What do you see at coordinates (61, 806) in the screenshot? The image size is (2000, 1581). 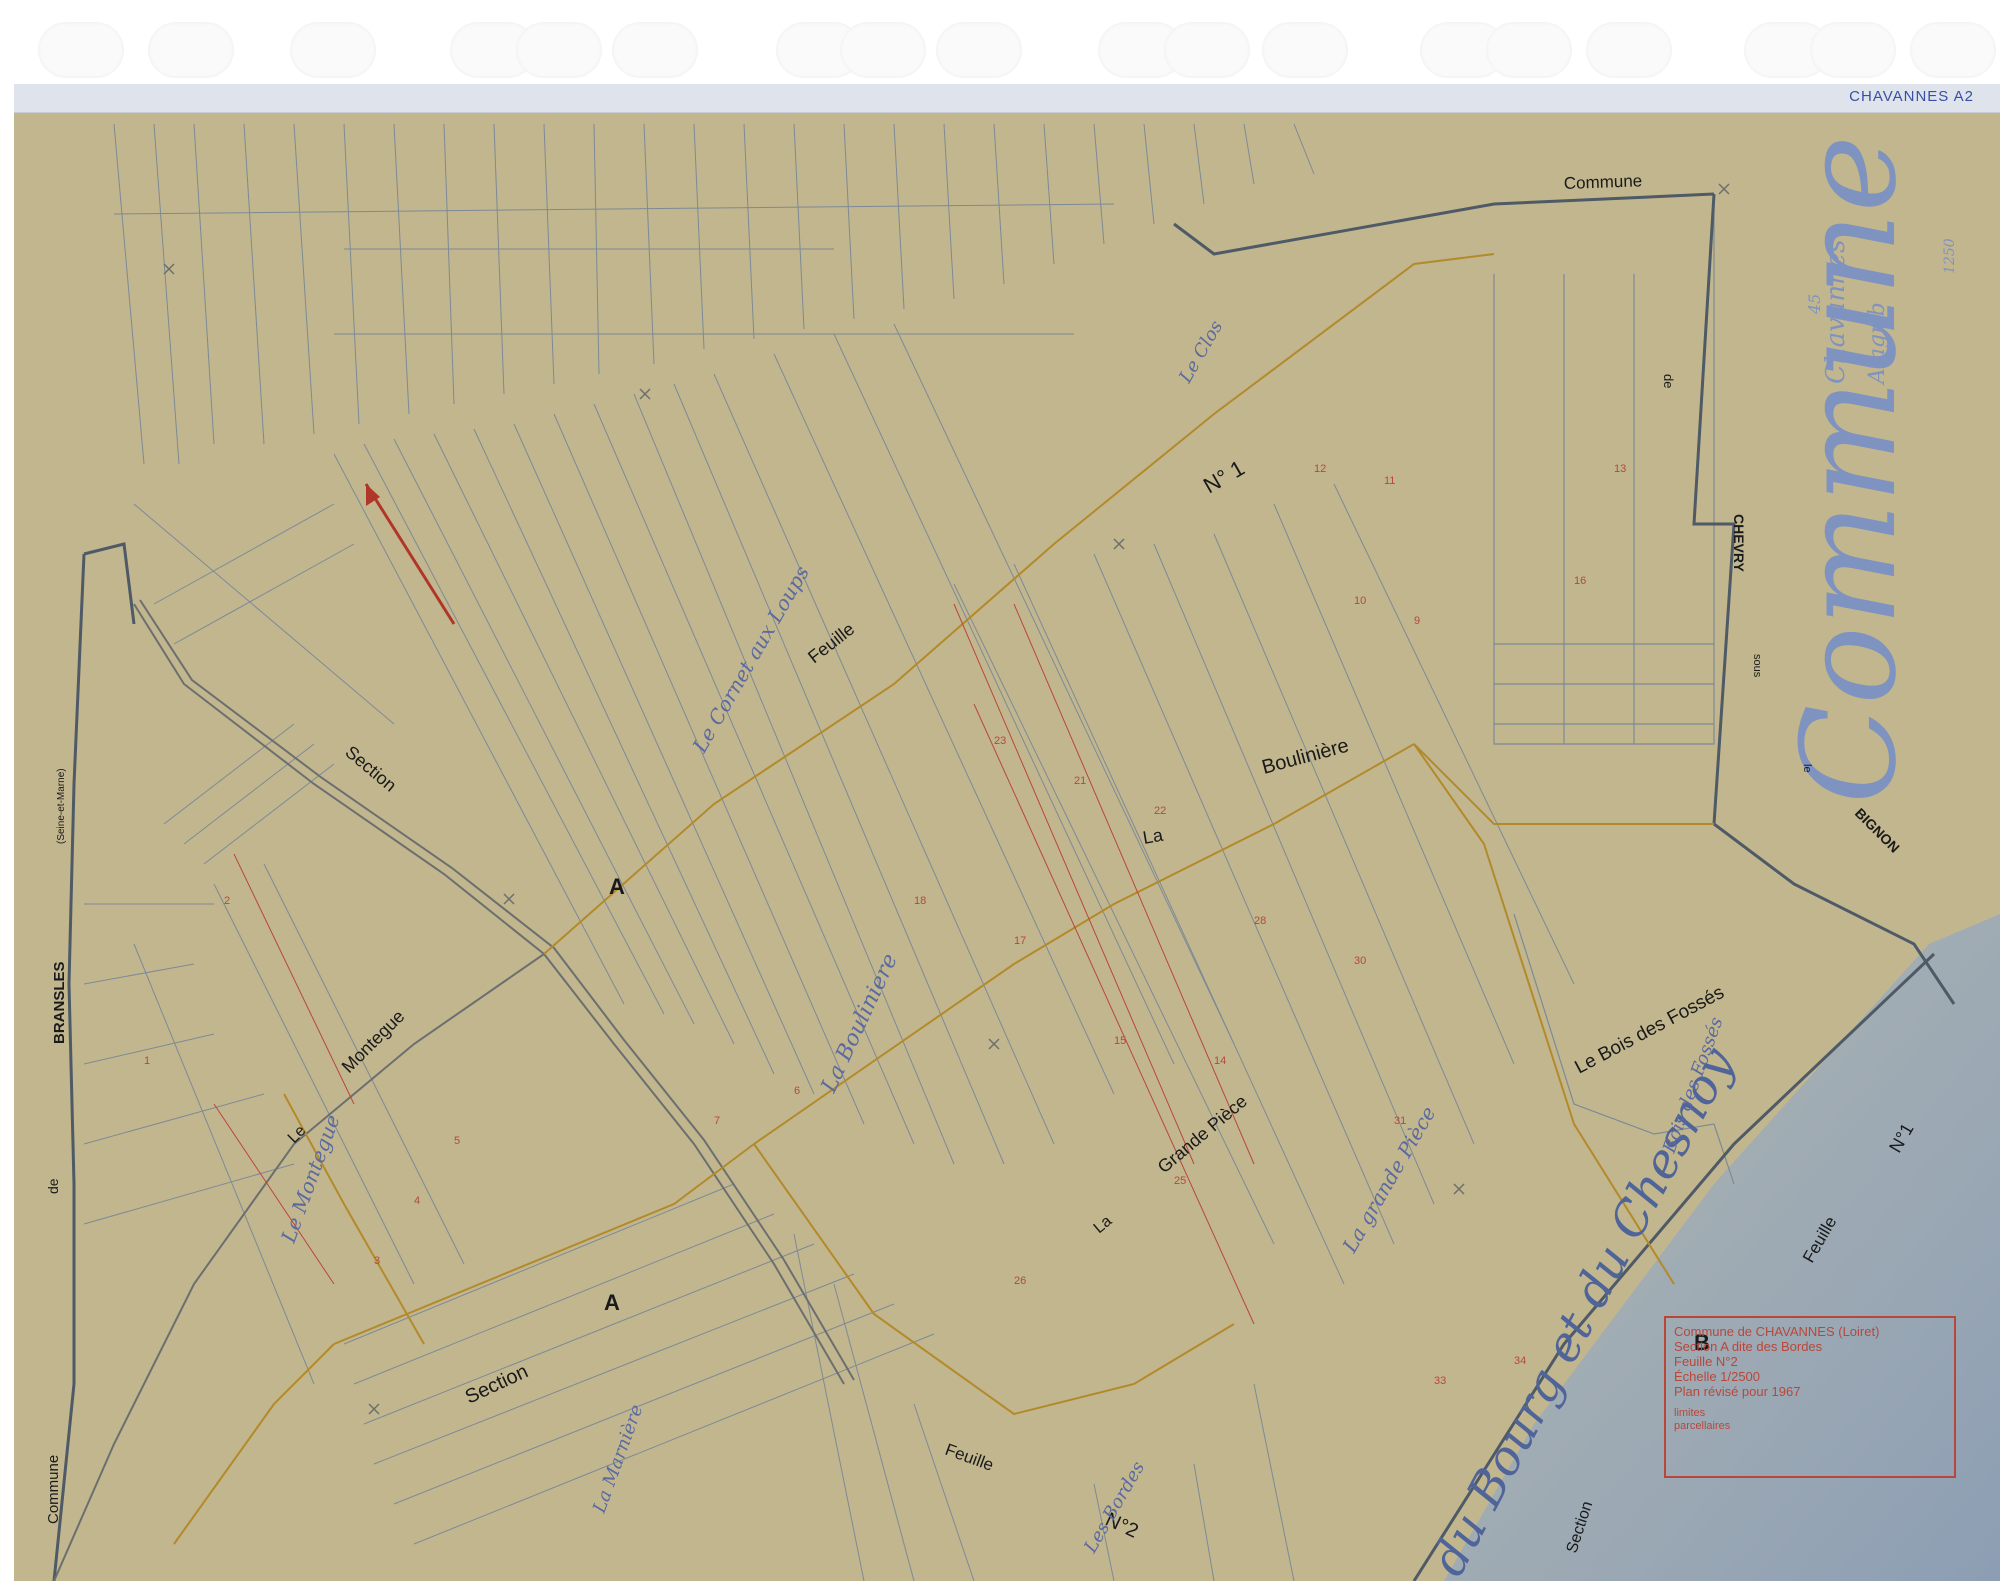 I see `seine-et-marne-label: (Seine-et-Marne)` at bounding box center [61, 806].